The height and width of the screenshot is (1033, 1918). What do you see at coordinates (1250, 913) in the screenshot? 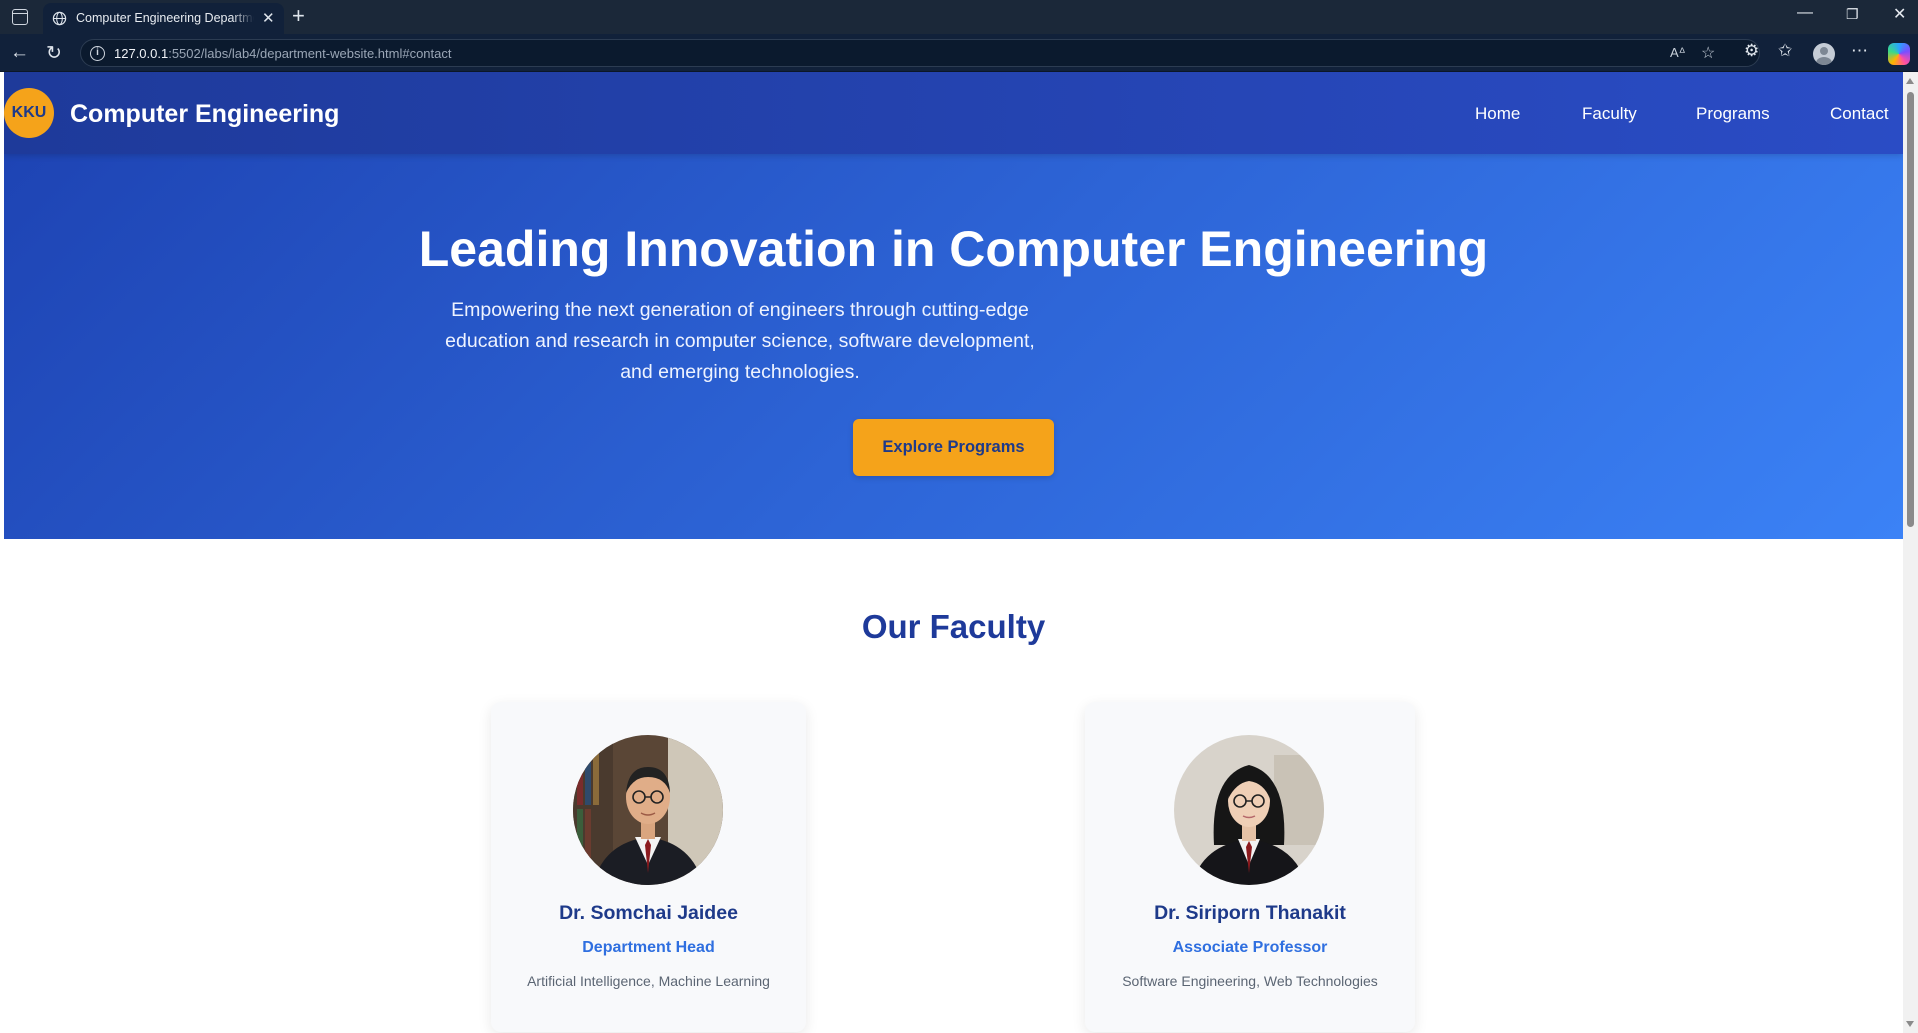
I see `faculty-name: Dr. Siriporn Thanakit` at bounding box center [1250, 913].